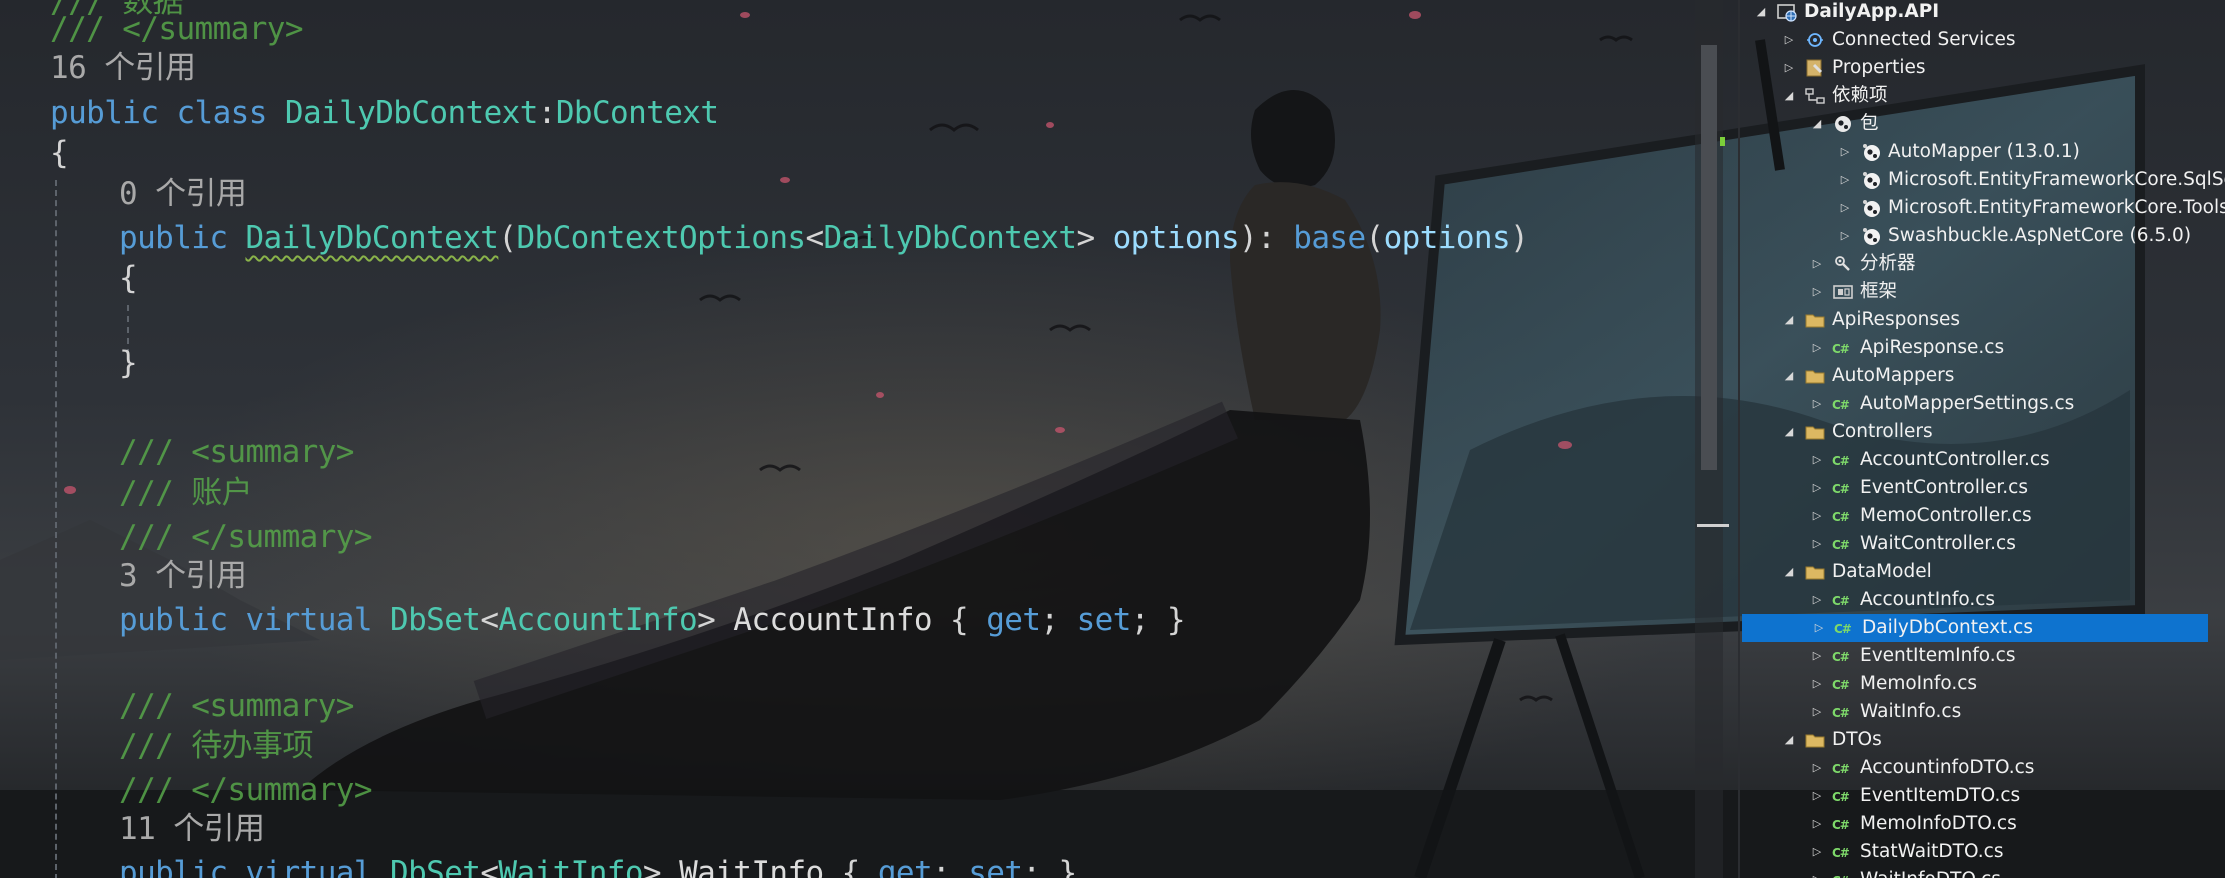 The height and width of the screenshot is (878, 2225). What do you see at coordinates (183, 576) in the screenshot?
I see `codelens-references: 3 个引用` at bounding box center [183, 576].